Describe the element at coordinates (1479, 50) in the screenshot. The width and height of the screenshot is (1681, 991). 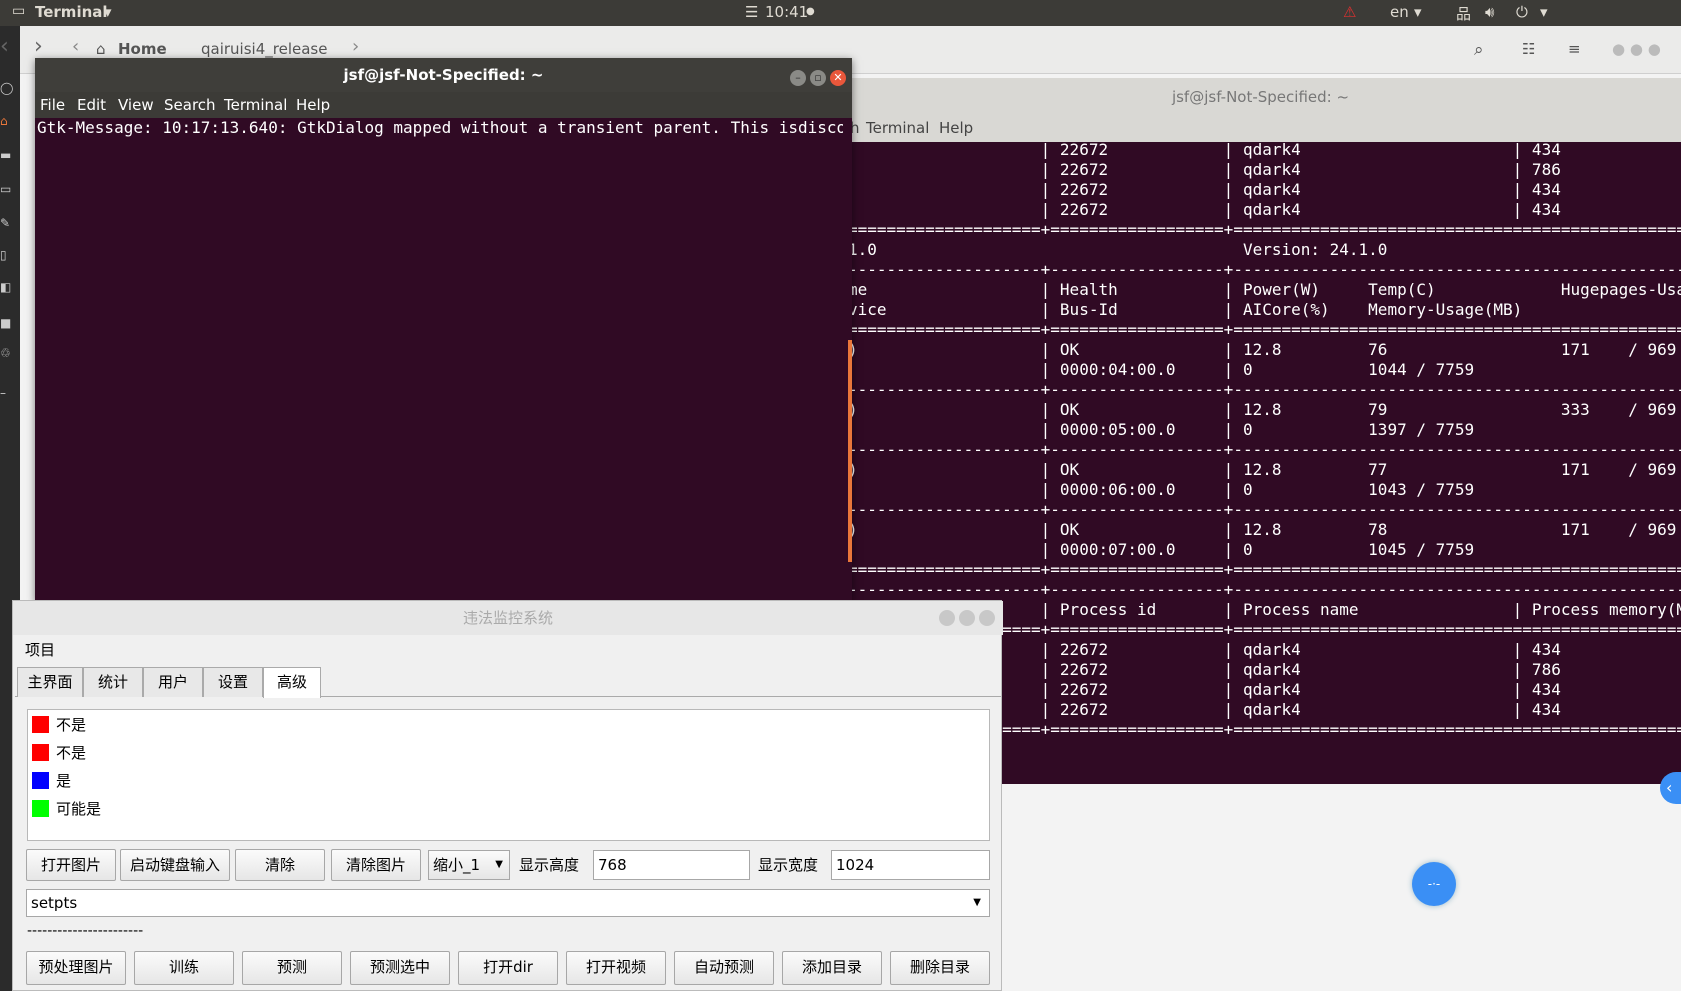
I see `search-icon: ⌕` at that location.